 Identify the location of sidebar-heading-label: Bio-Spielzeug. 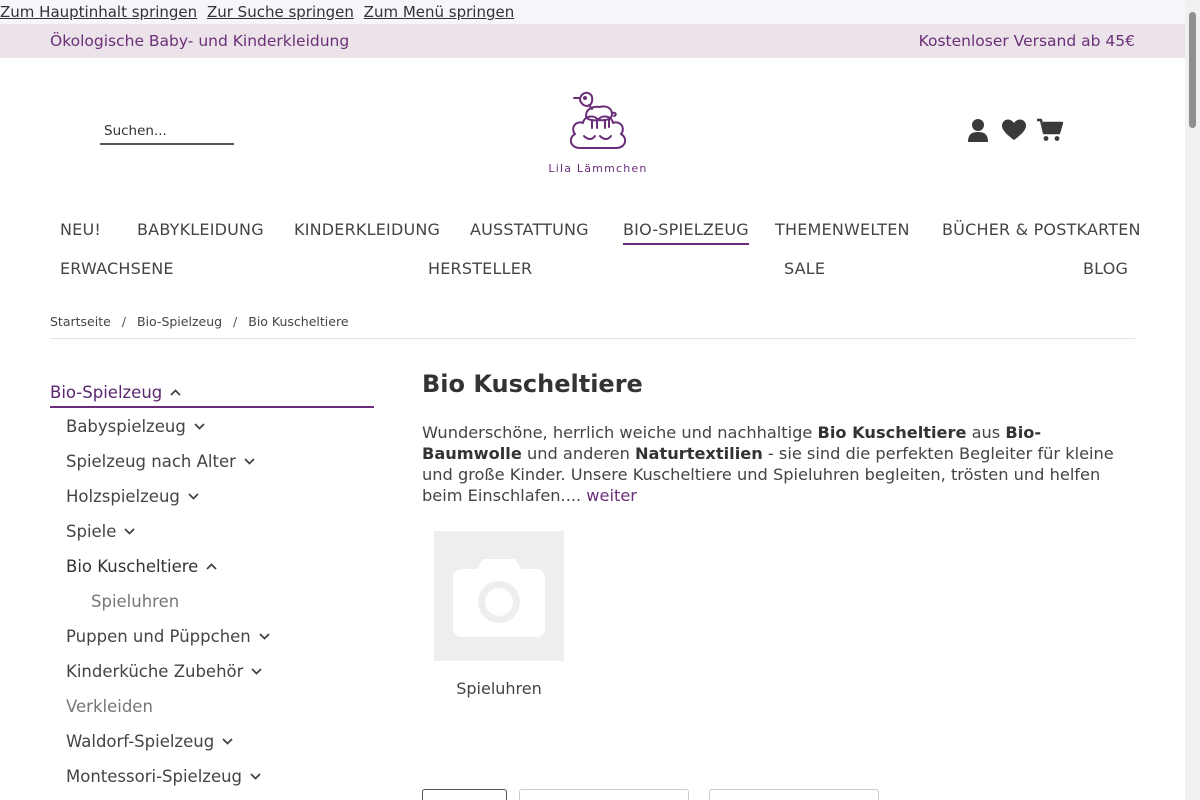
(106, 392).